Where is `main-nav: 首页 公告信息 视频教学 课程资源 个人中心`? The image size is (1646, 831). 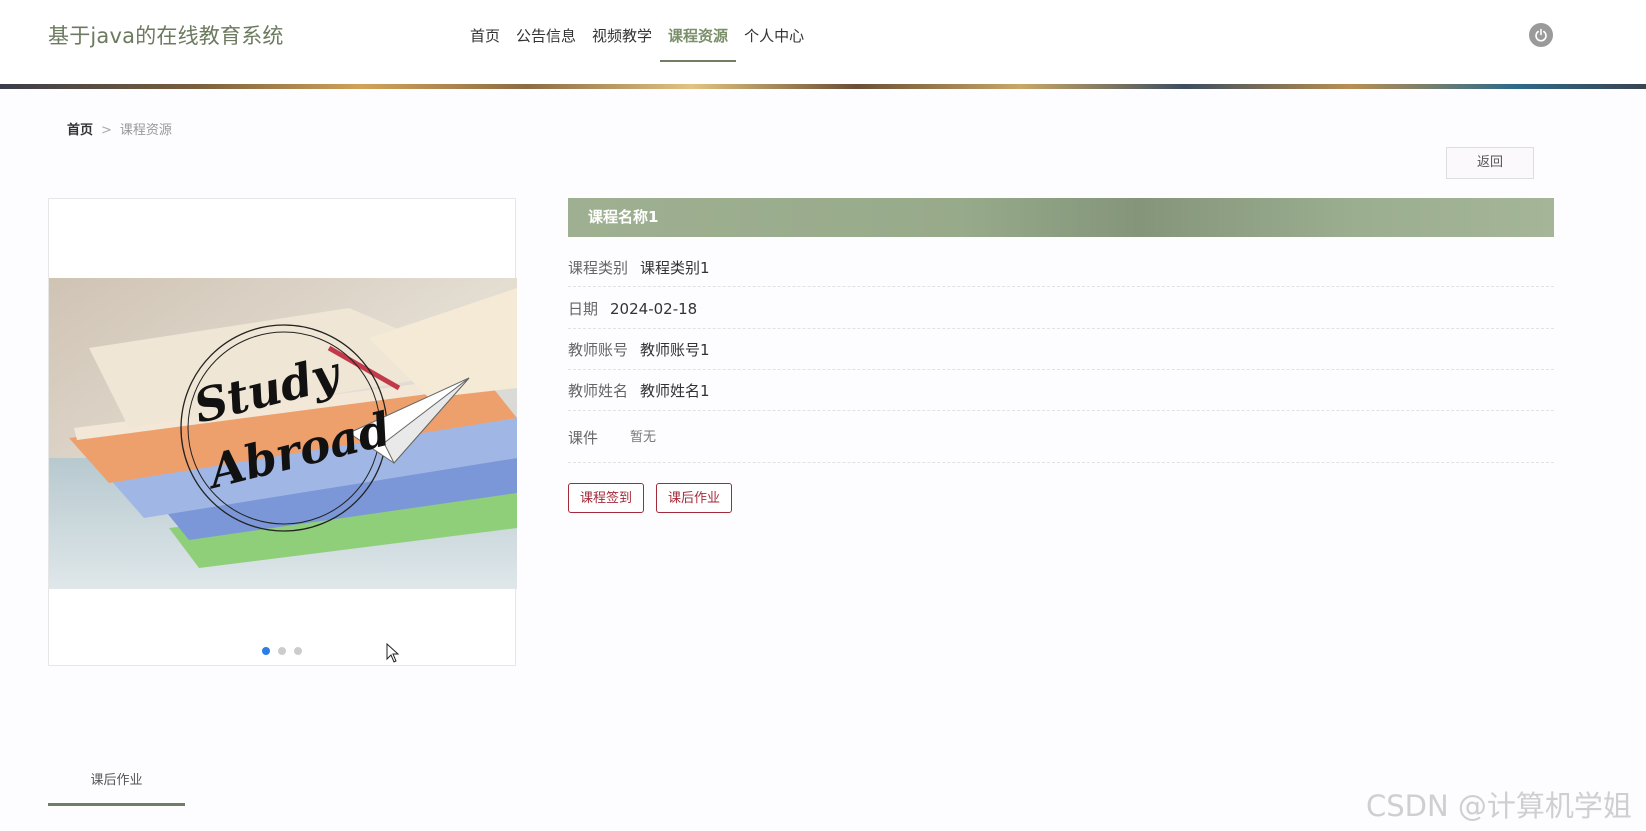 main-nav: 首页 公告信息 视频教学 课程资源 个人中心 is located at coordinates (637, 31).